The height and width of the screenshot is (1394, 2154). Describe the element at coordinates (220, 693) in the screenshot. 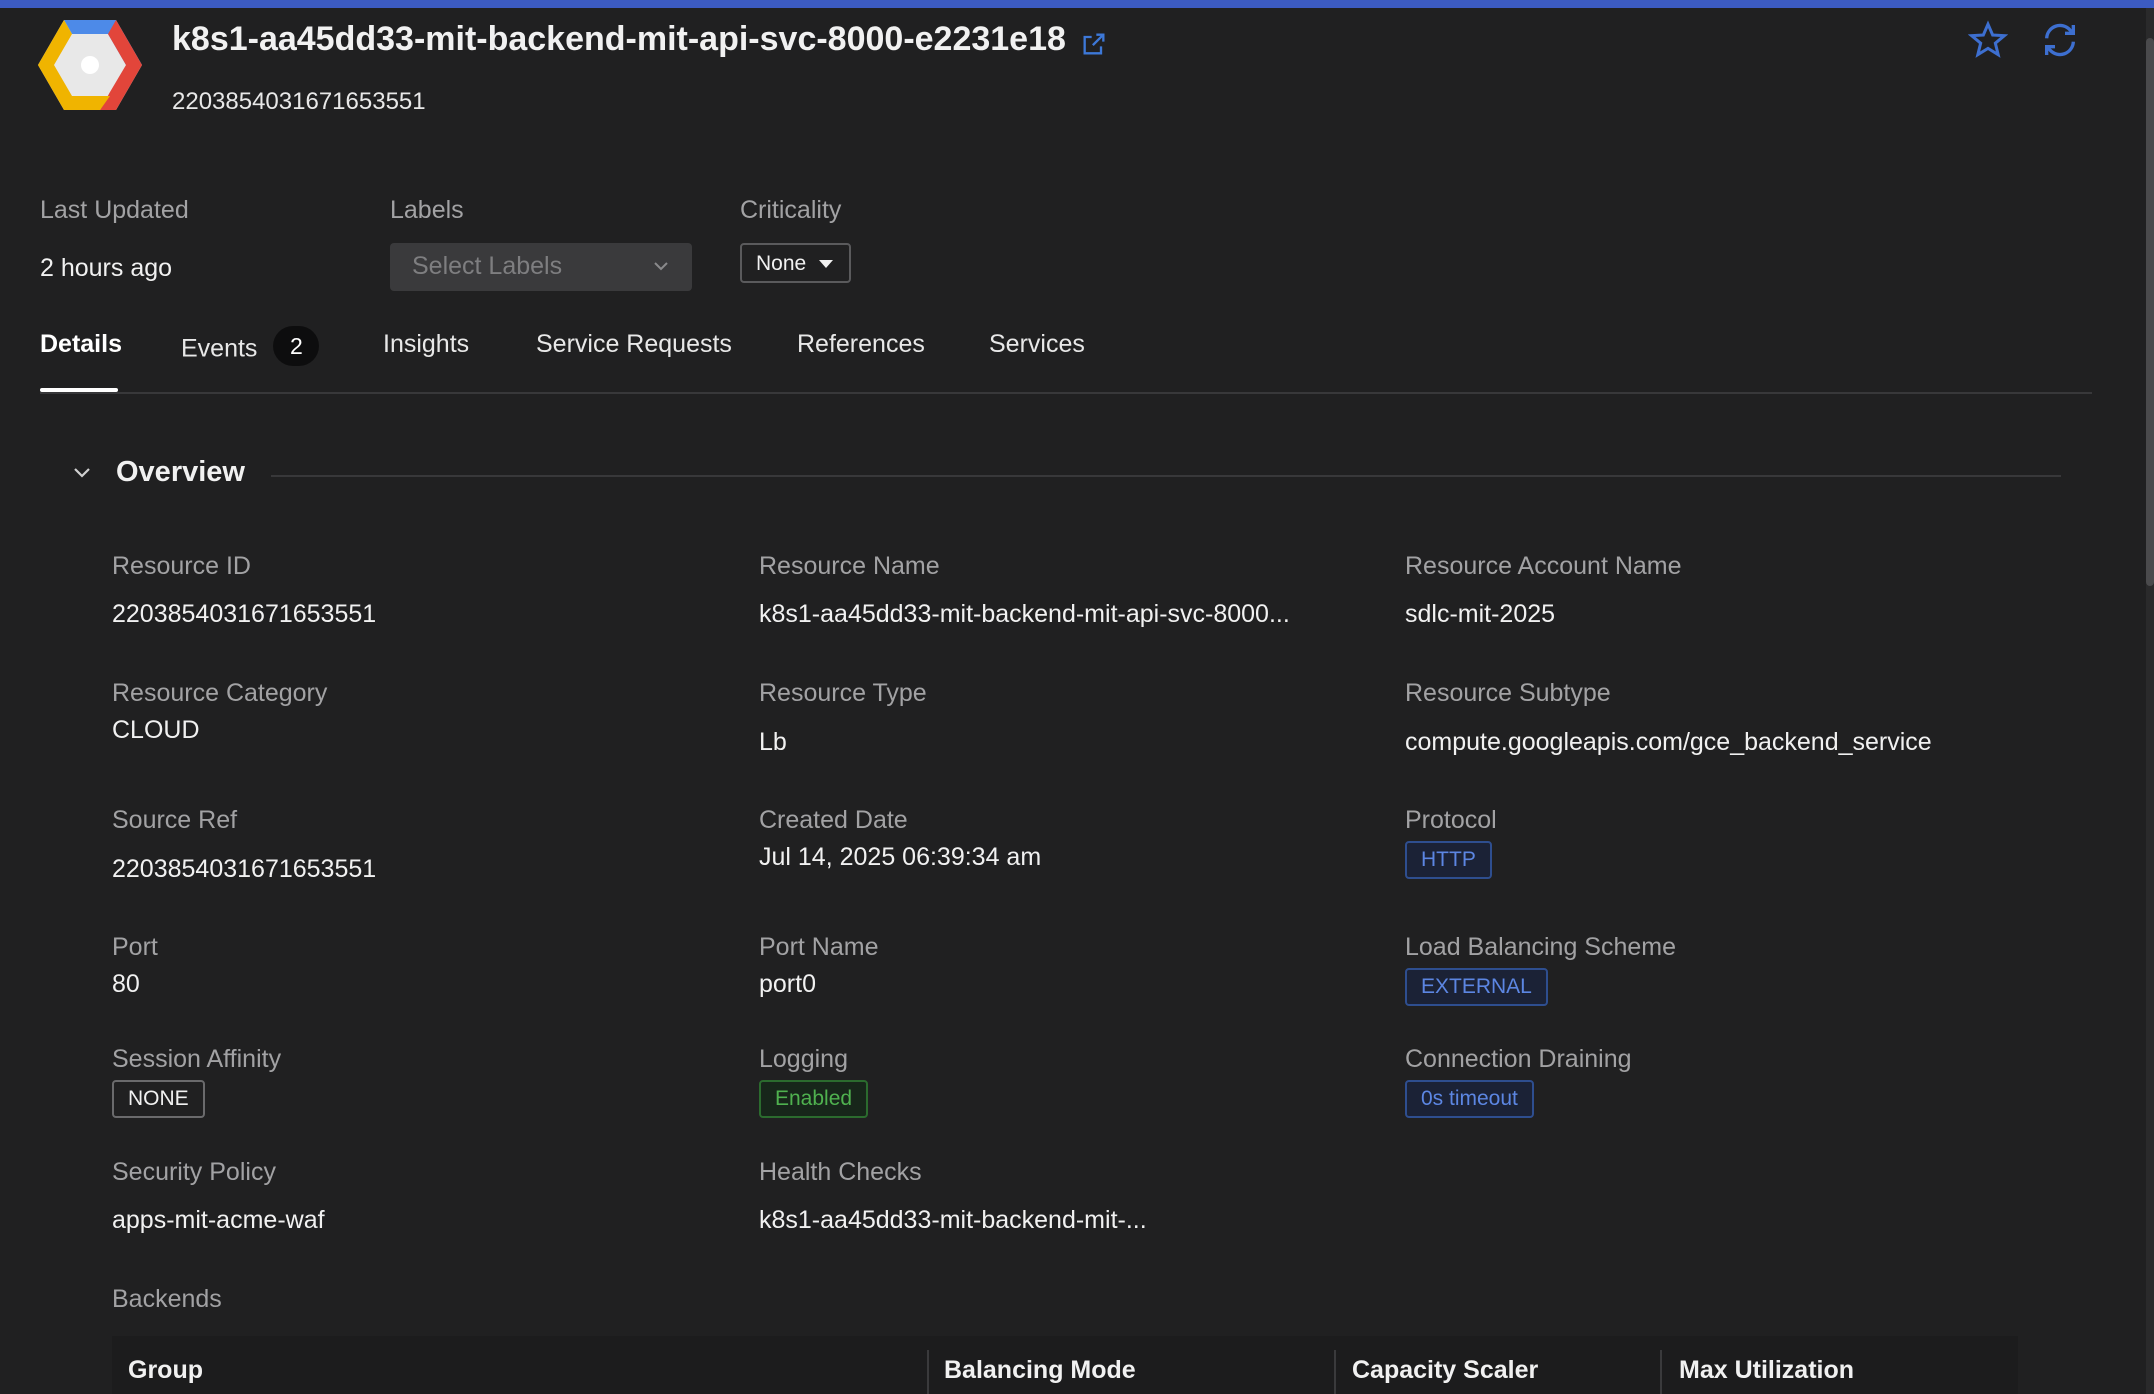

I see `resource-category-label: Resource Category` at that location.